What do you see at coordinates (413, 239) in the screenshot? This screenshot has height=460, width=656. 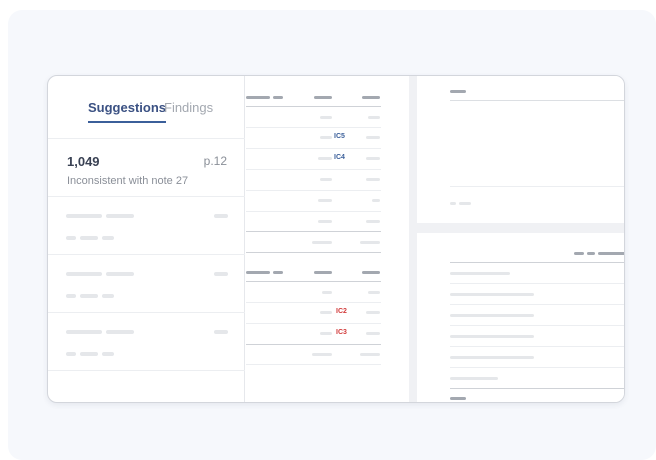 I see `panel-gutter` at bounding box center [413, 239].